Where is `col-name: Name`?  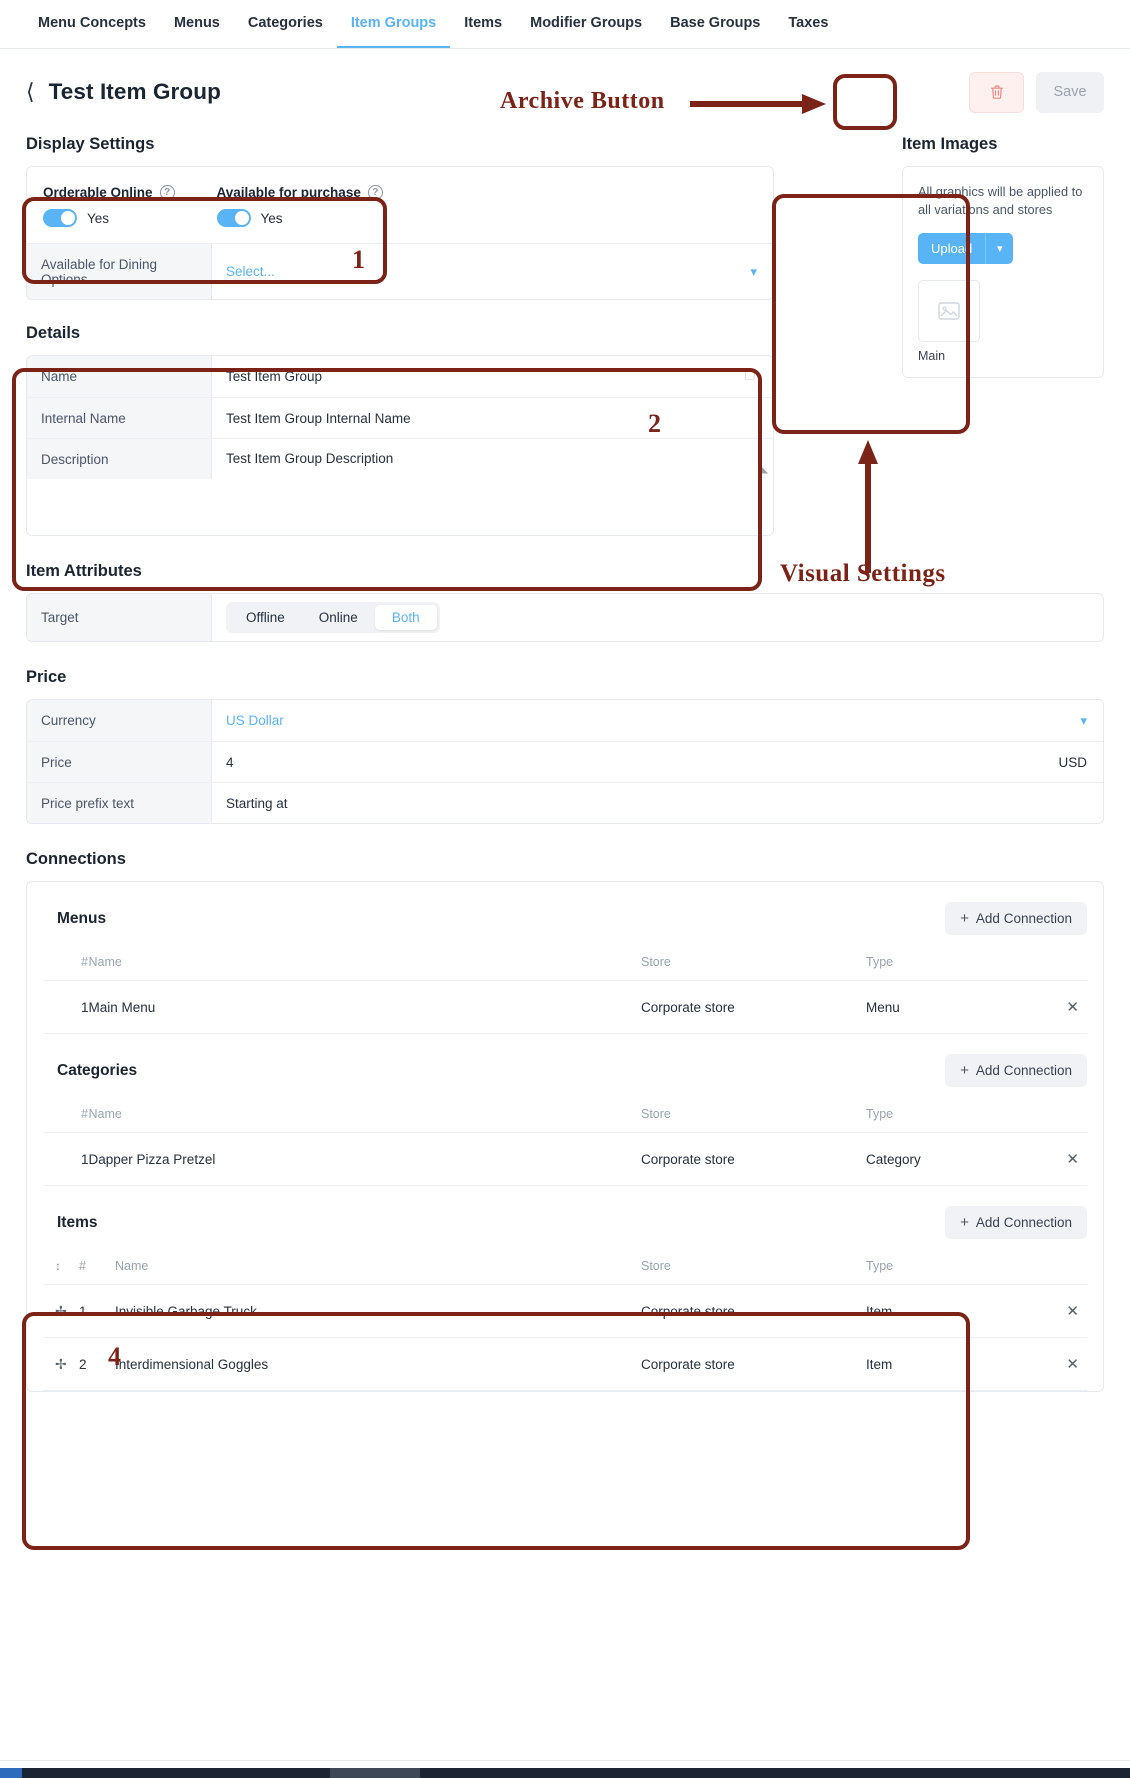
col-name: Name is located at coordinates (364, 965).